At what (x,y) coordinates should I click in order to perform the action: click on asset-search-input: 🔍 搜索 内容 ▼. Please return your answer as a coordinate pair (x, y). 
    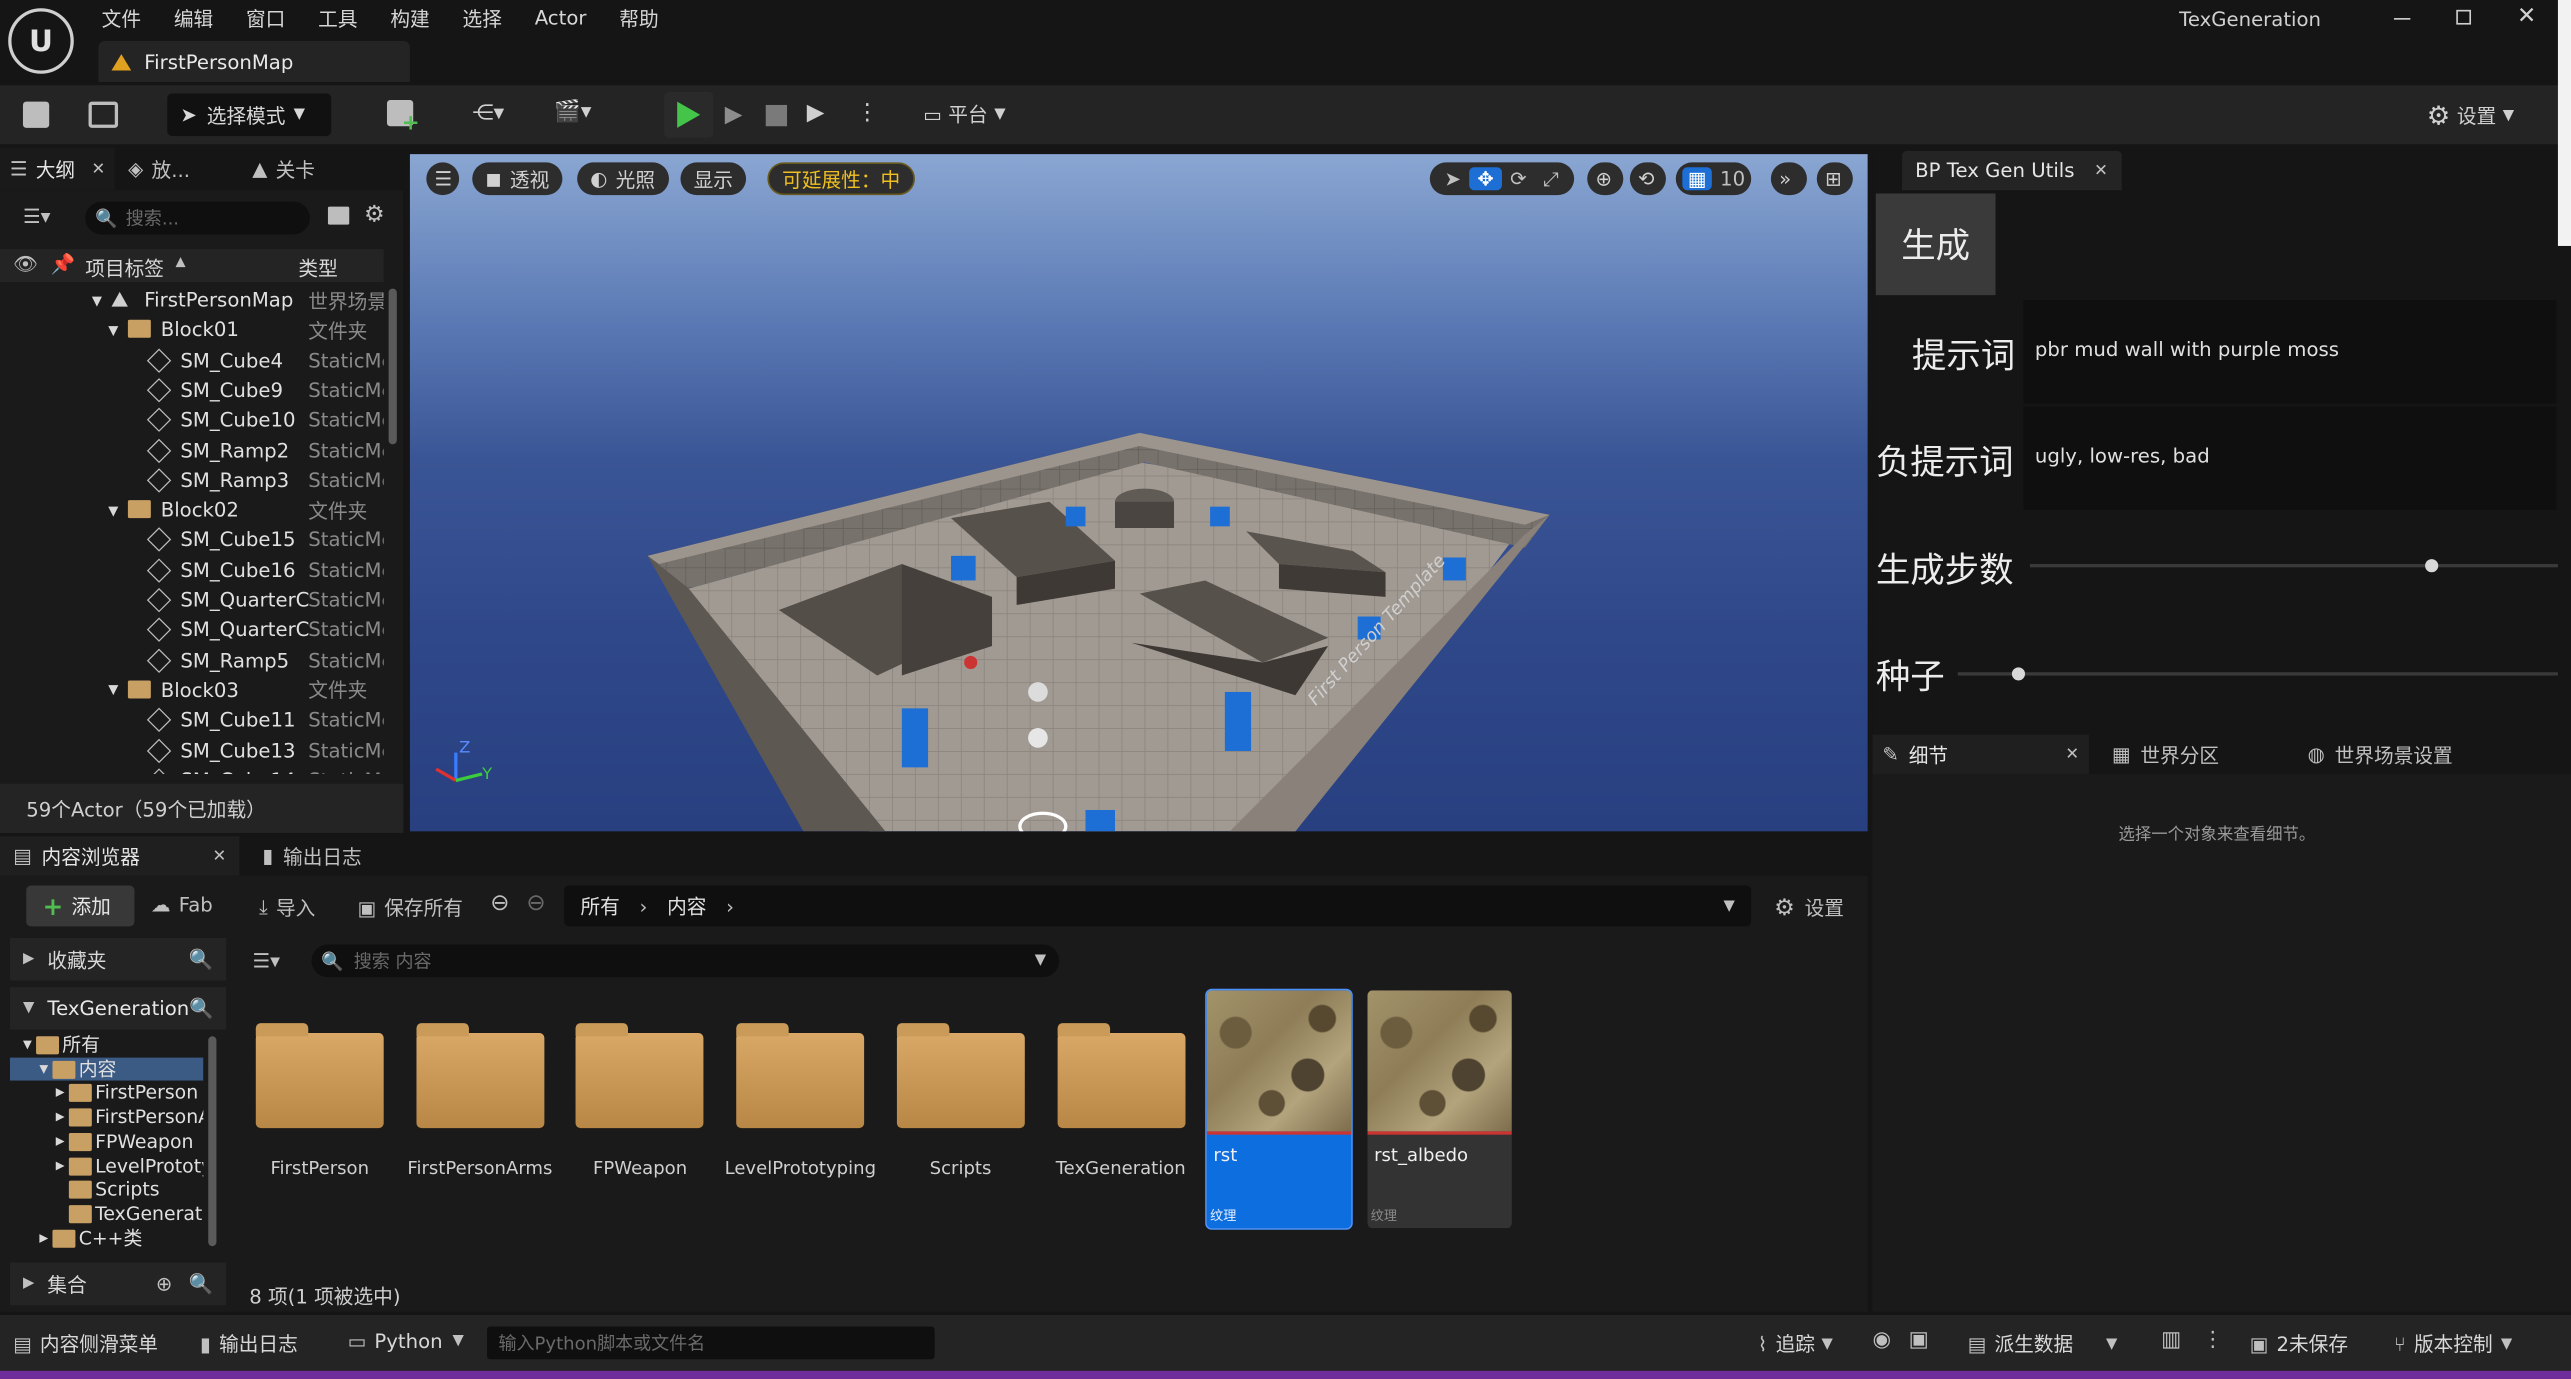
    Looking at the image, I should click on (685, 961).